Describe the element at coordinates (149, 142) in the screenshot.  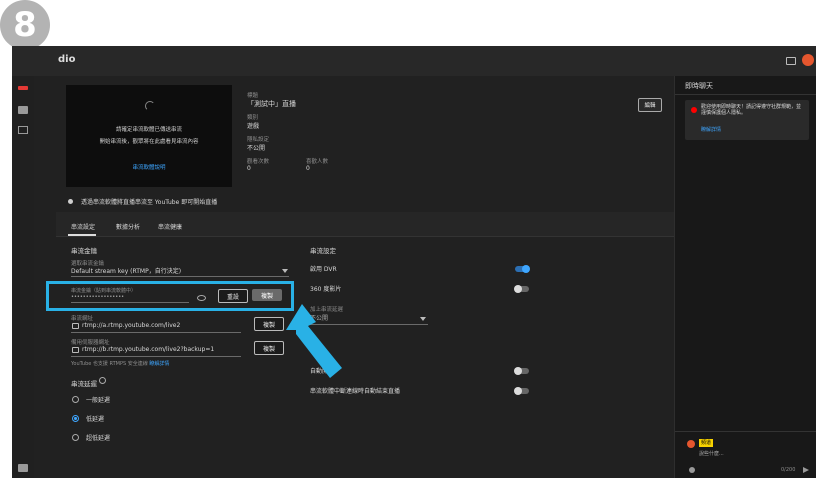
I see `preview-message-2: 開始串流後，觀眾將在此處看見串流內容` at that location.